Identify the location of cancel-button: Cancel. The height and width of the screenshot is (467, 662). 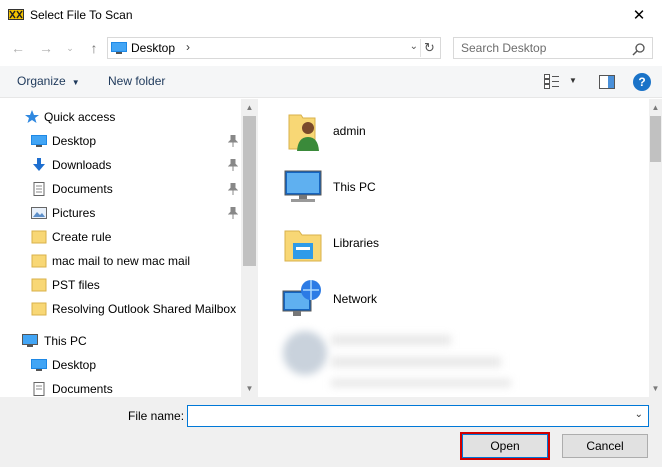
(605, 446).